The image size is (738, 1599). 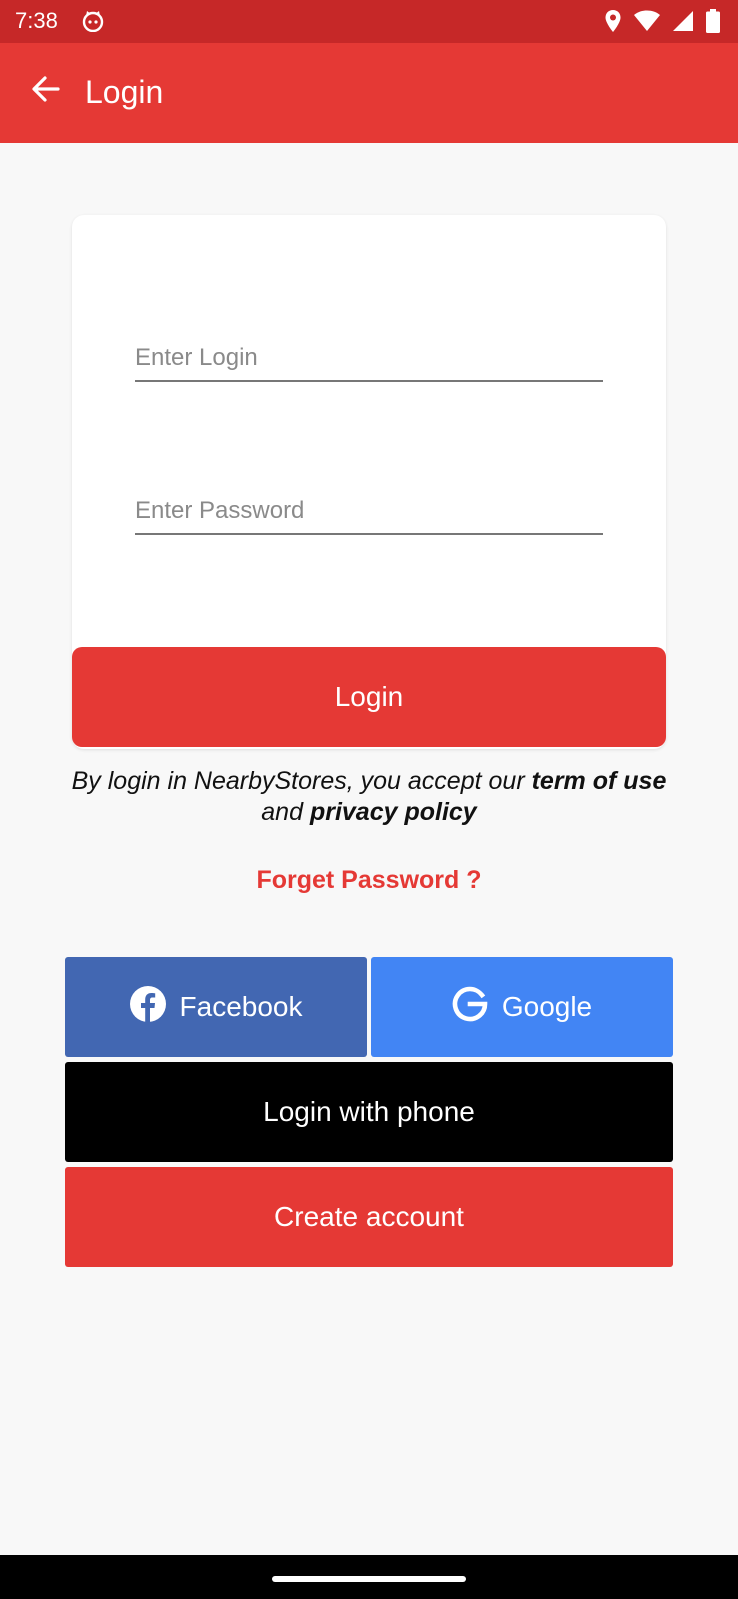 What do you see at coordinates (36, 20) in the screenshot?
I see `status-time: 7:38` at bounding box center [36, 20].